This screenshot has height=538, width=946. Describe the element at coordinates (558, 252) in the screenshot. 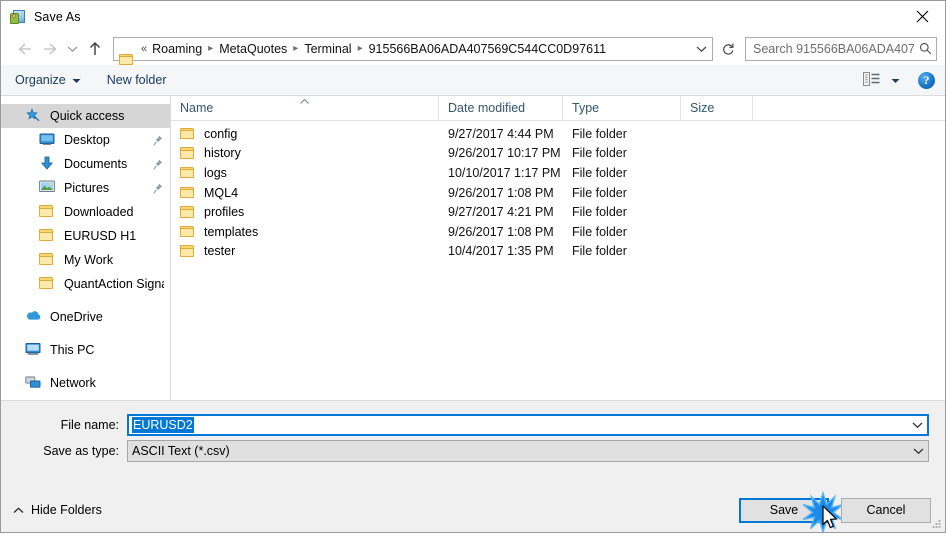

I see `table-row: tester 10/4/2017 1:35 PM File folder` at that location.